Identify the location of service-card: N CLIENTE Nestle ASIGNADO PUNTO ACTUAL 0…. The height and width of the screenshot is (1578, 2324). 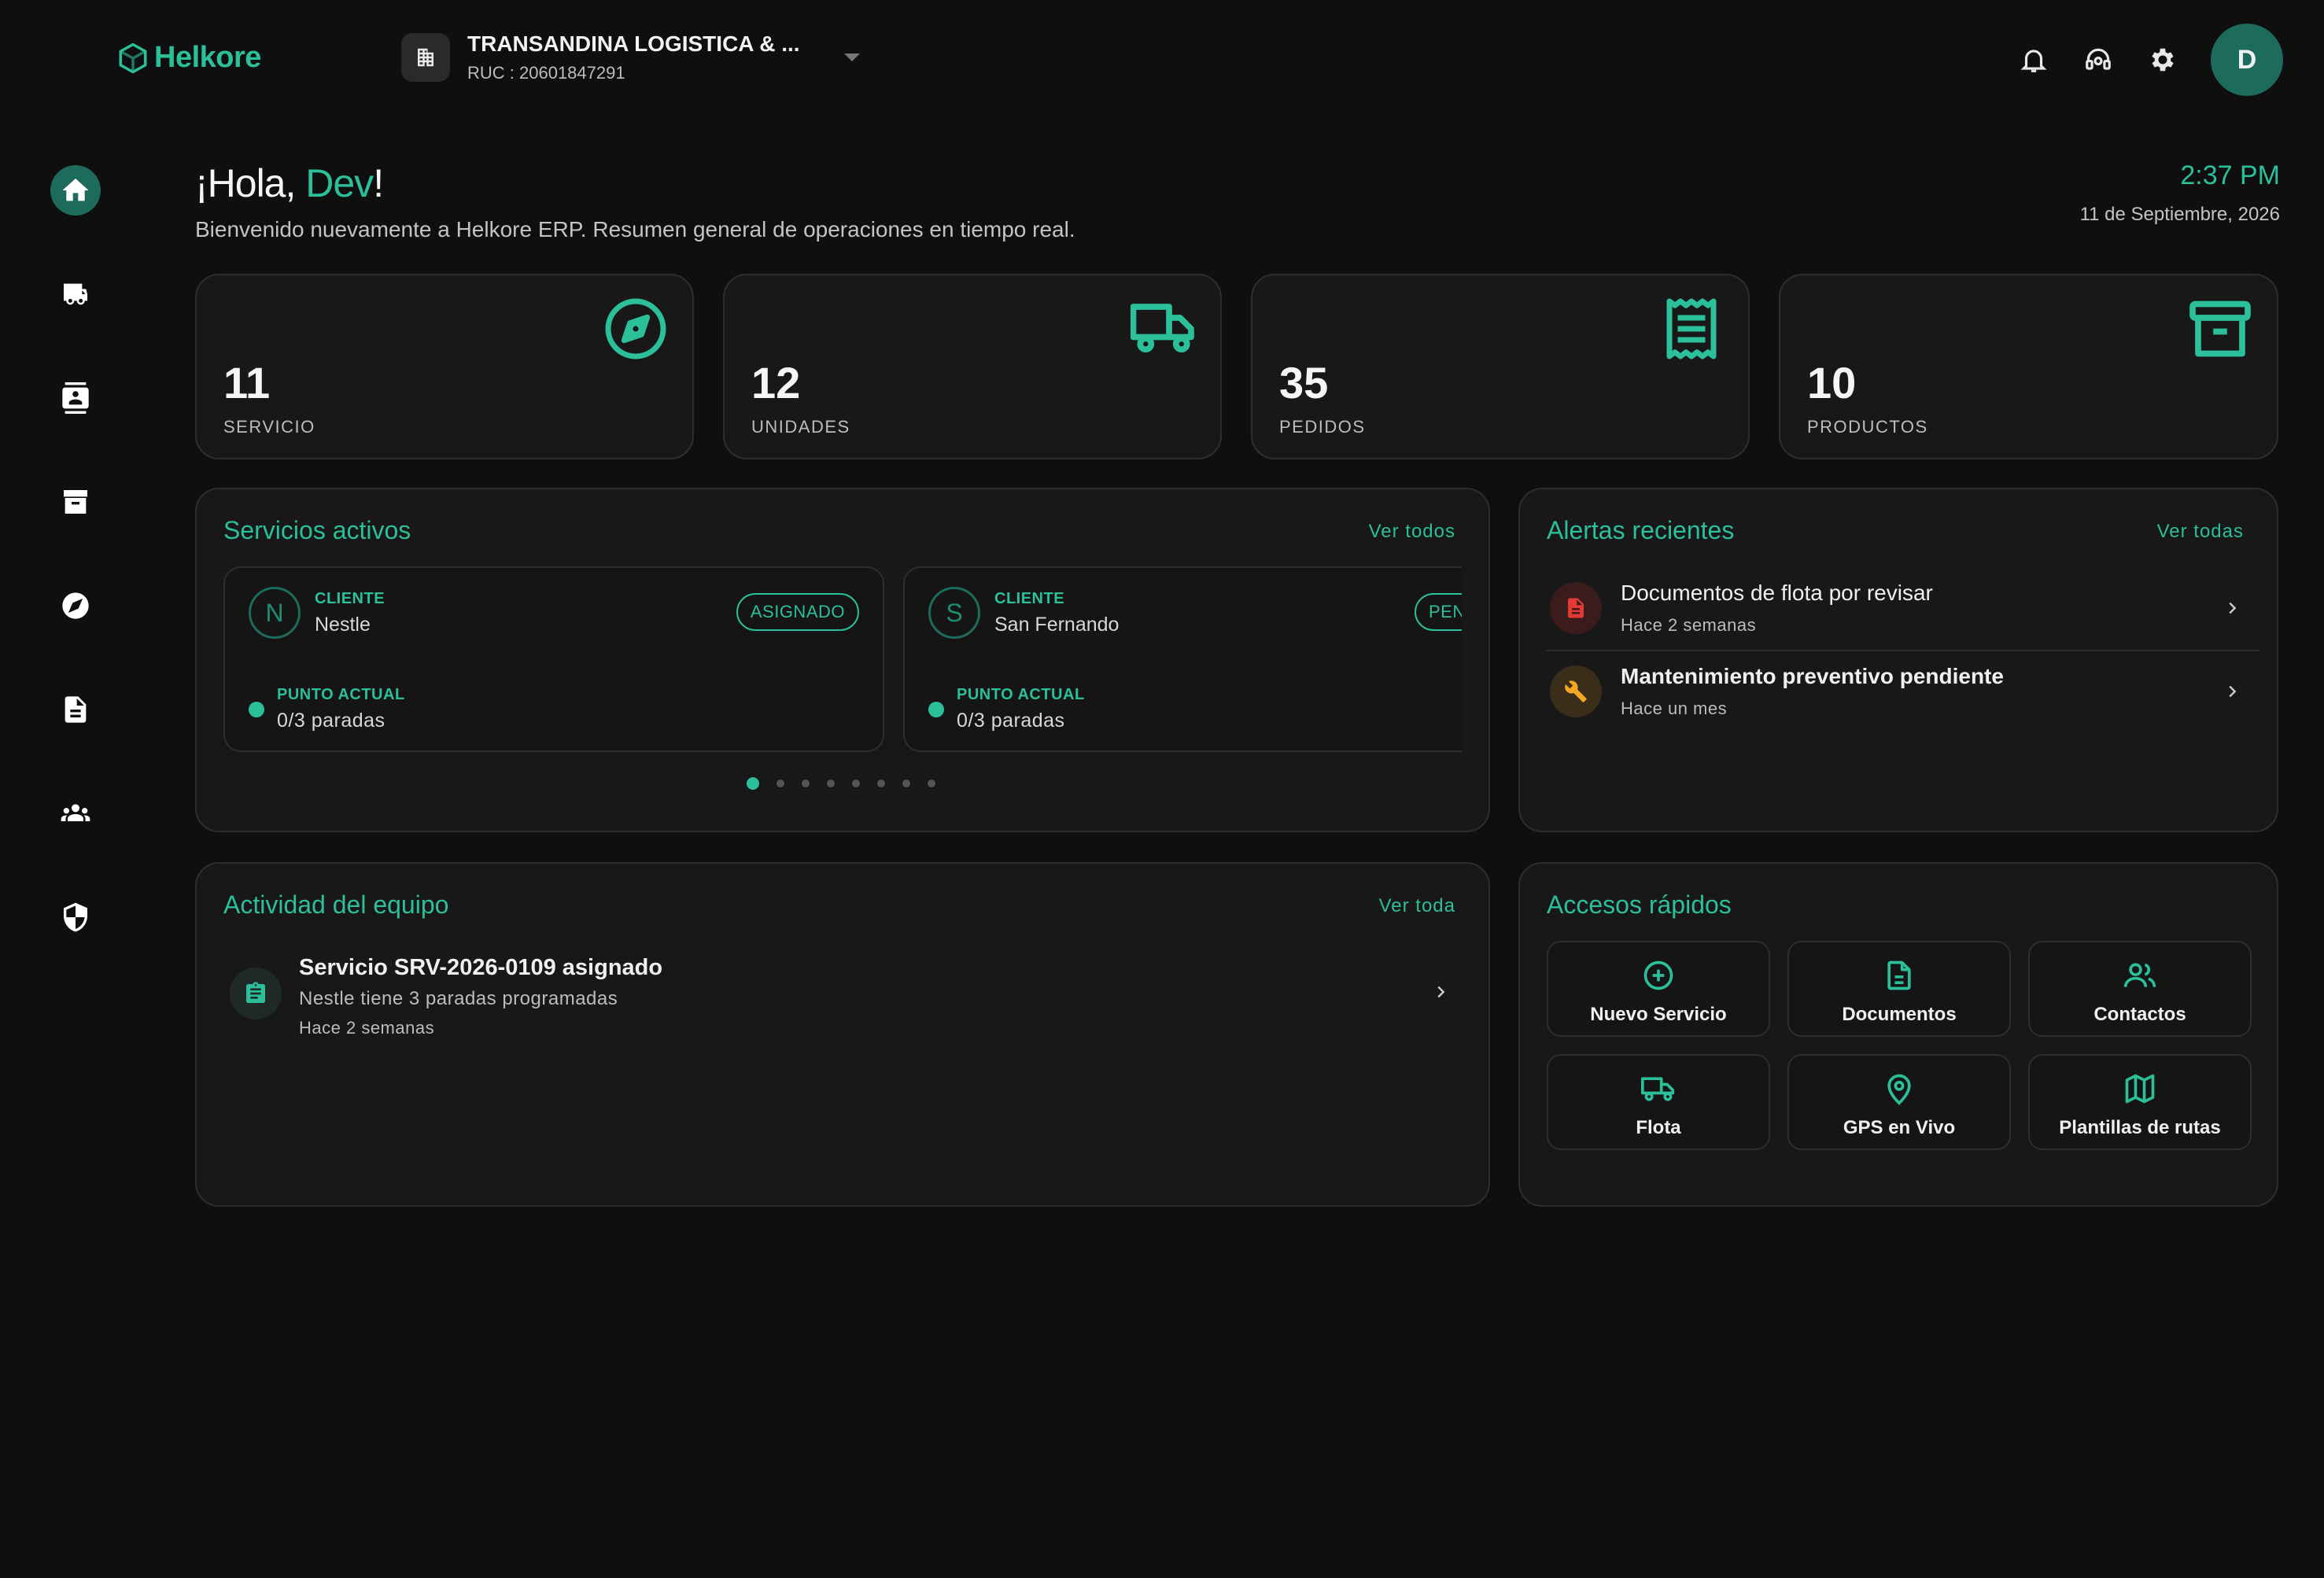
(553, 659).